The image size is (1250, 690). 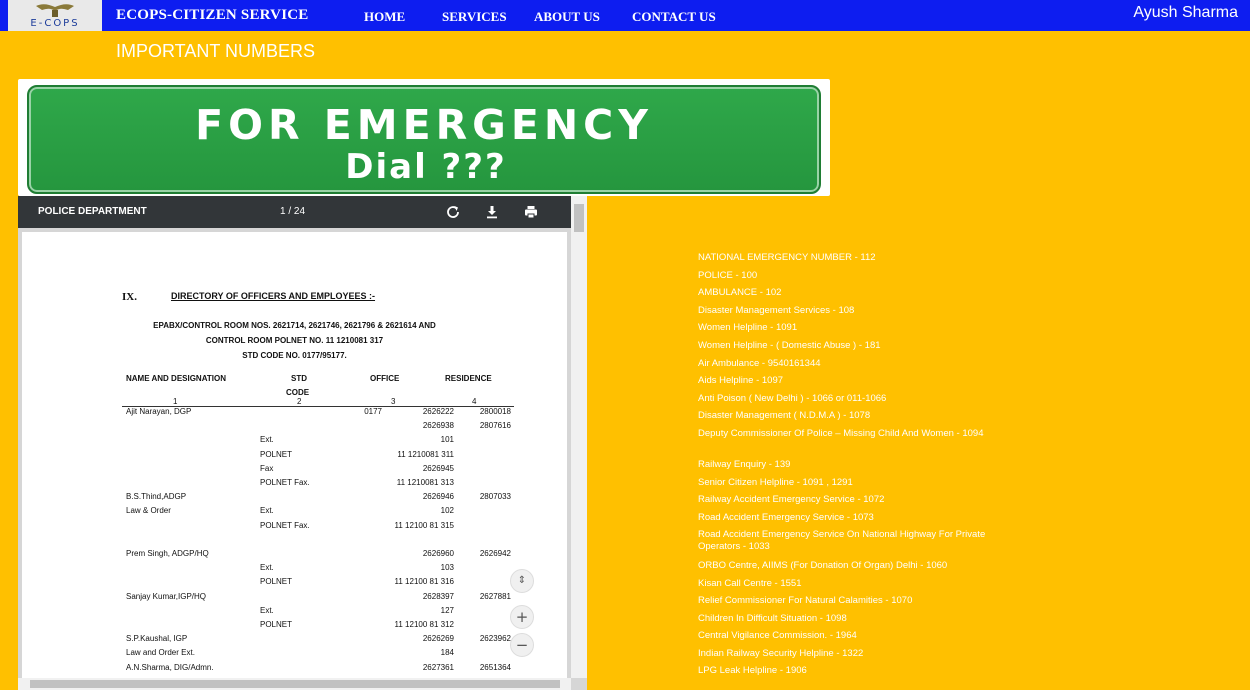 I want to click on row-residence: 2623962, so click(x=495, y=639).